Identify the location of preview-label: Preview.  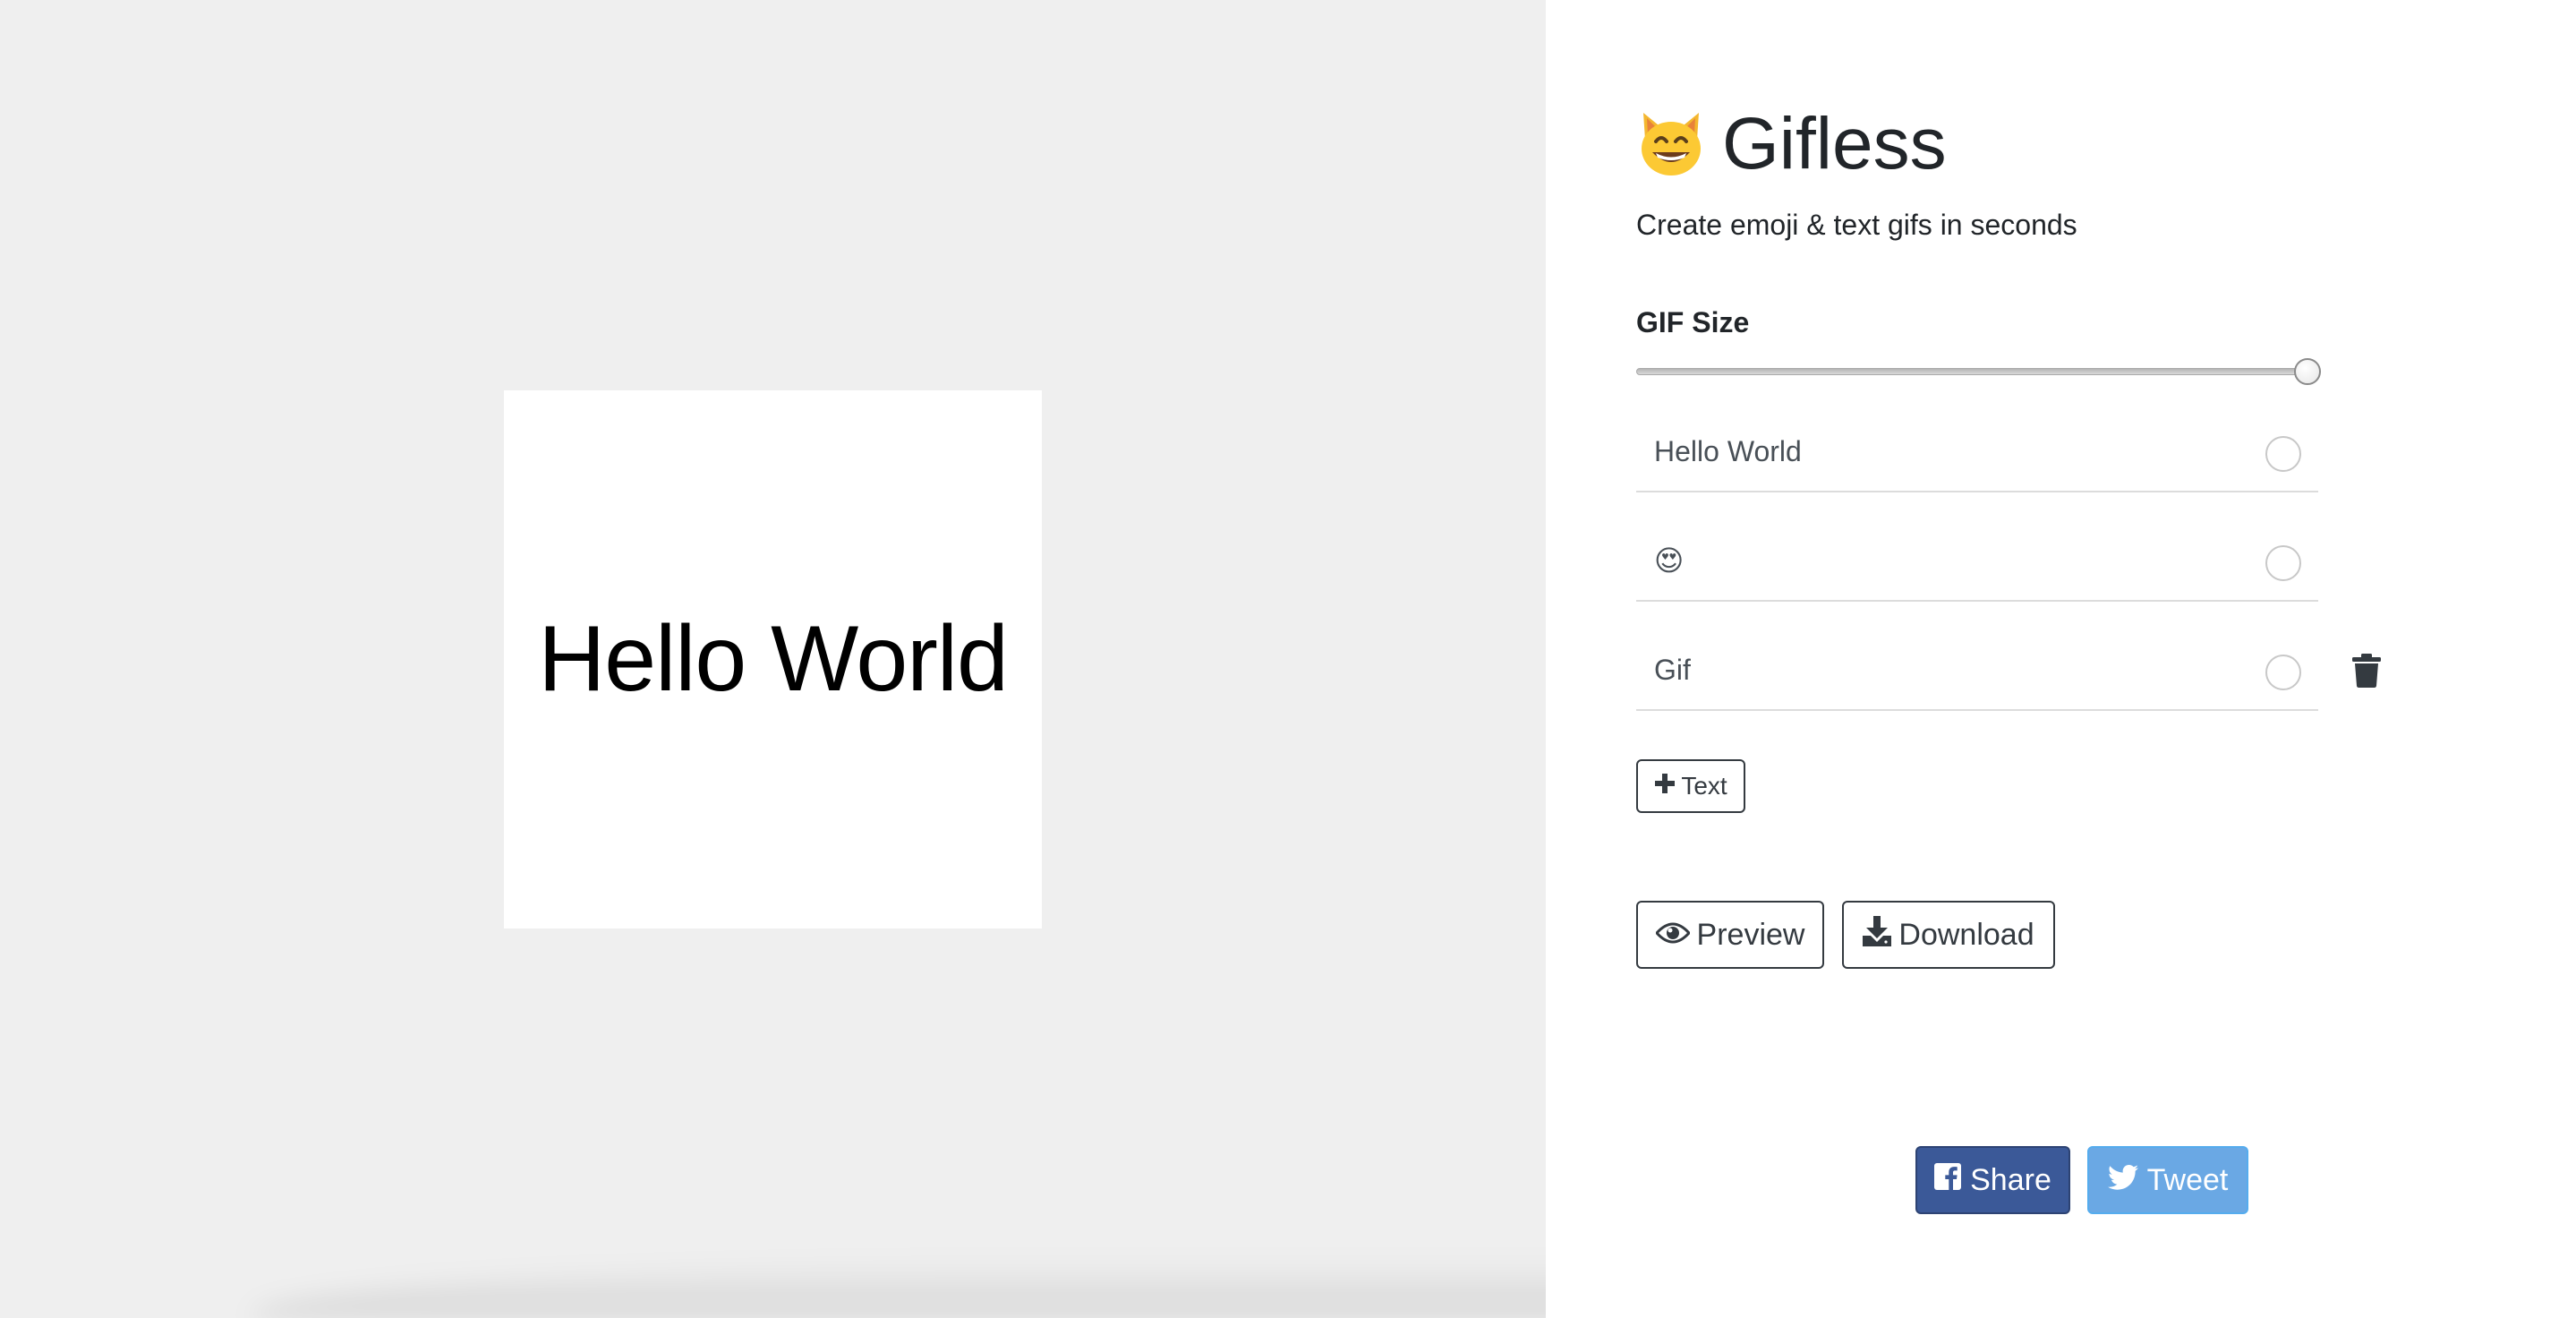
(1750, 935).